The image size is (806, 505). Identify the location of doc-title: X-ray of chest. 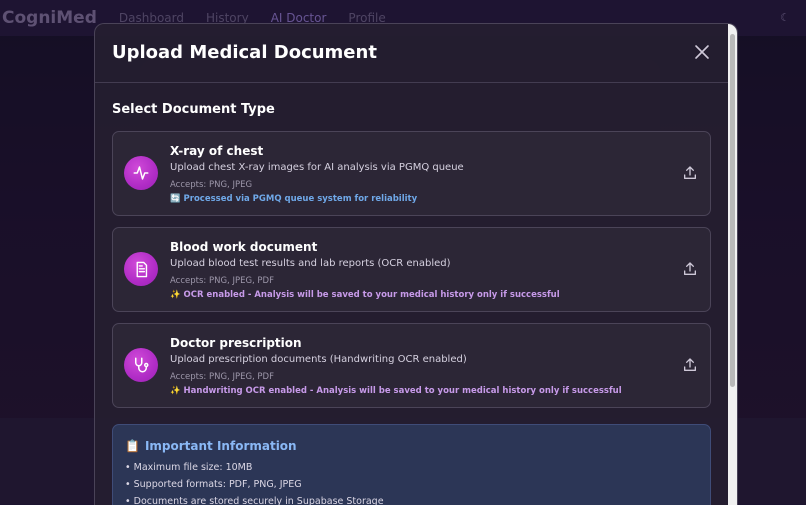
(217, 151).